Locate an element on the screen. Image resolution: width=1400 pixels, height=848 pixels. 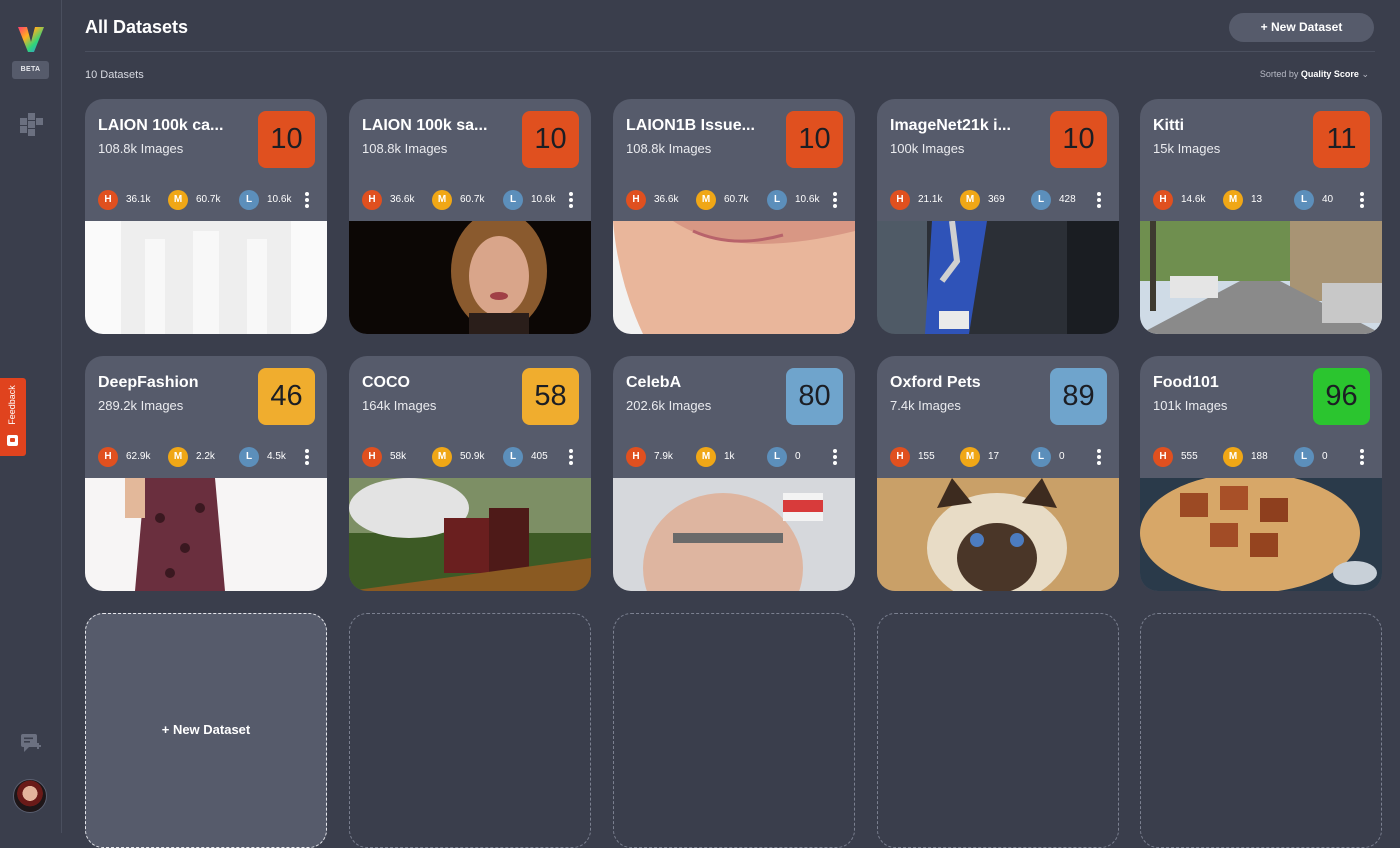
high-count: 155 is located at coordinates (926, 456).